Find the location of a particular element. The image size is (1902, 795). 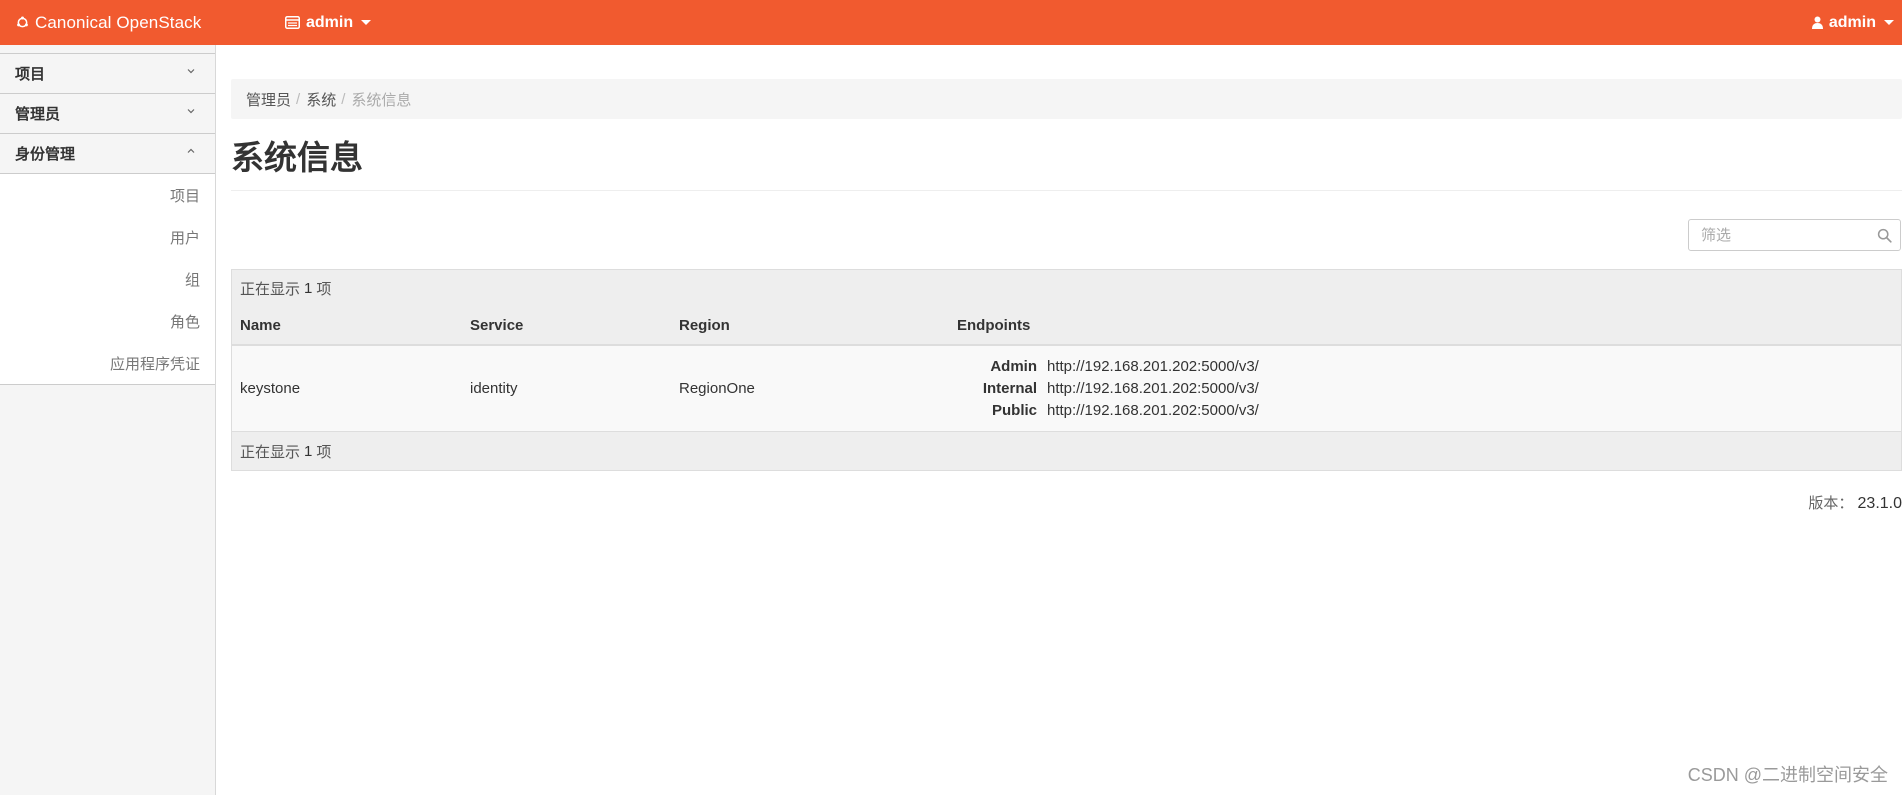

cell-name: keystone is located at coordinates (270, 388).